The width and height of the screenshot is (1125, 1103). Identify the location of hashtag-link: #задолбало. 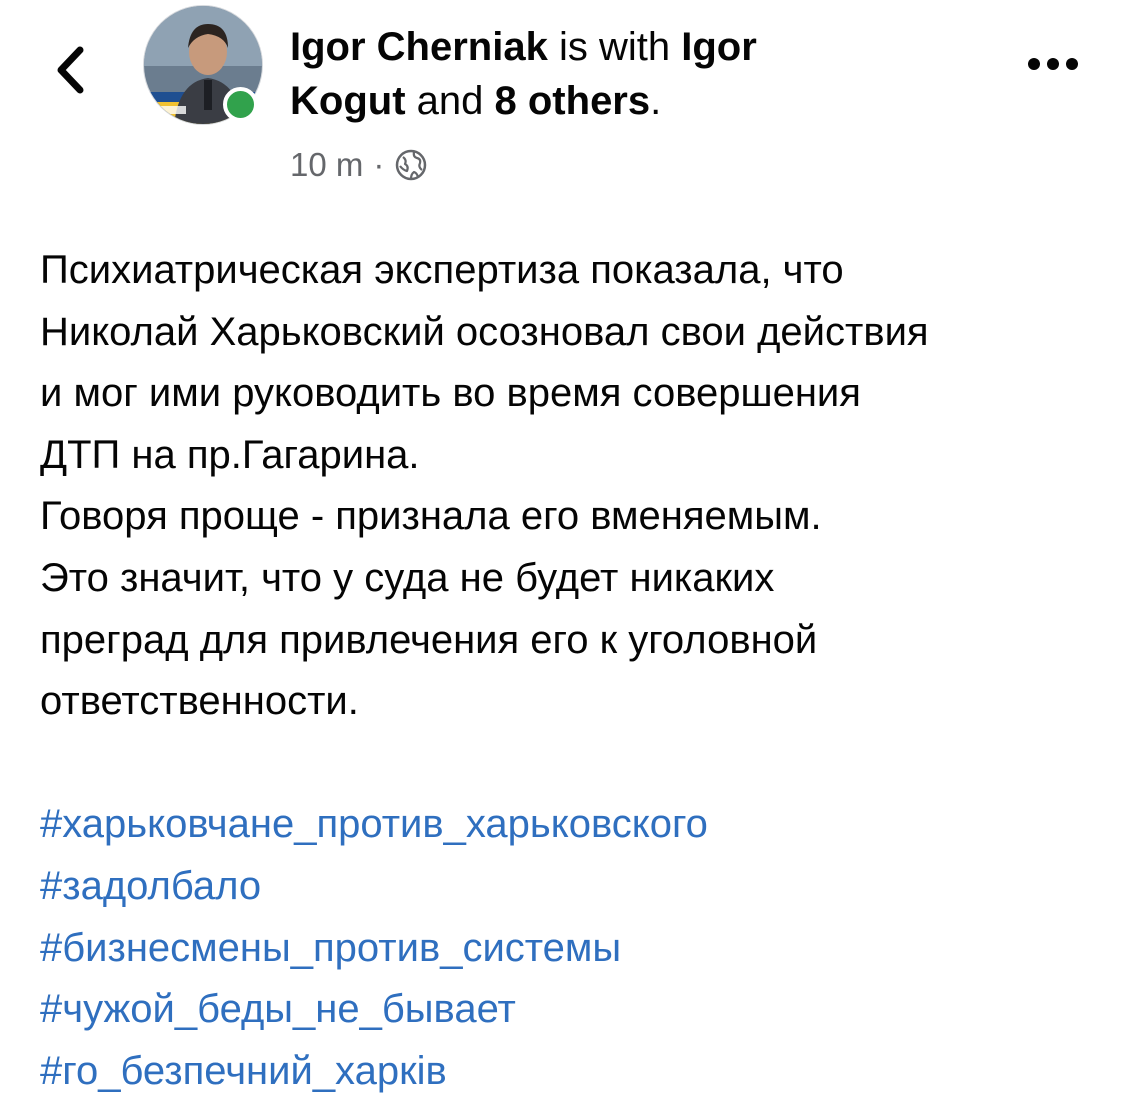
(575, 887).